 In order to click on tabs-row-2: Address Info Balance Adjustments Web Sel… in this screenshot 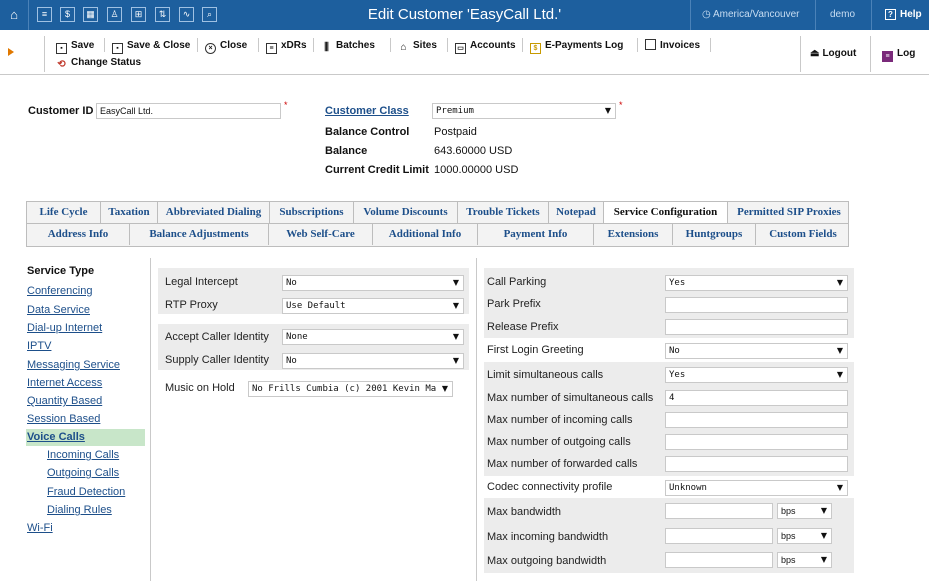, I will do `click(437, 235)`.